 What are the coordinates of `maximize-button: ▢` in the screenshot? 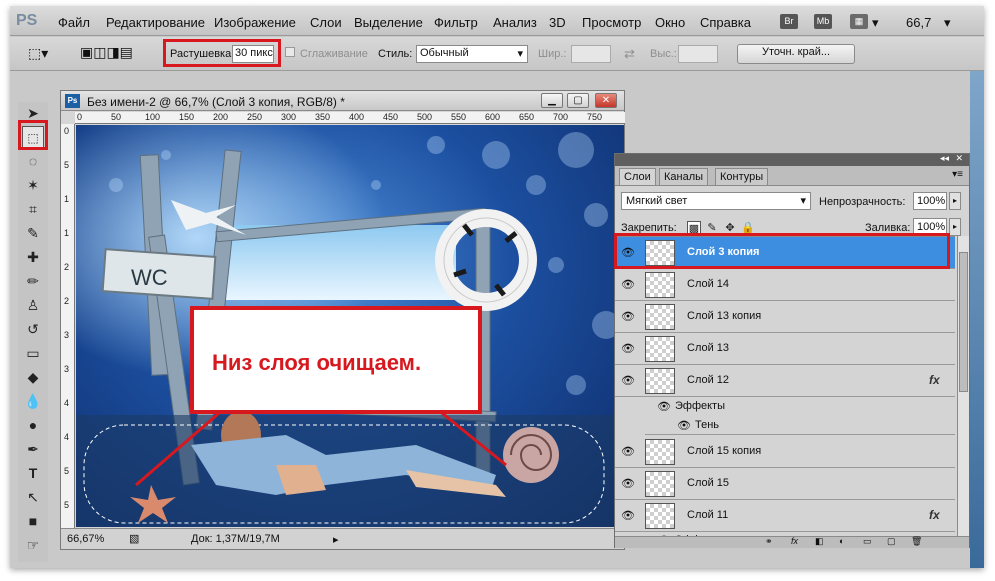 It's located at (578, 100).